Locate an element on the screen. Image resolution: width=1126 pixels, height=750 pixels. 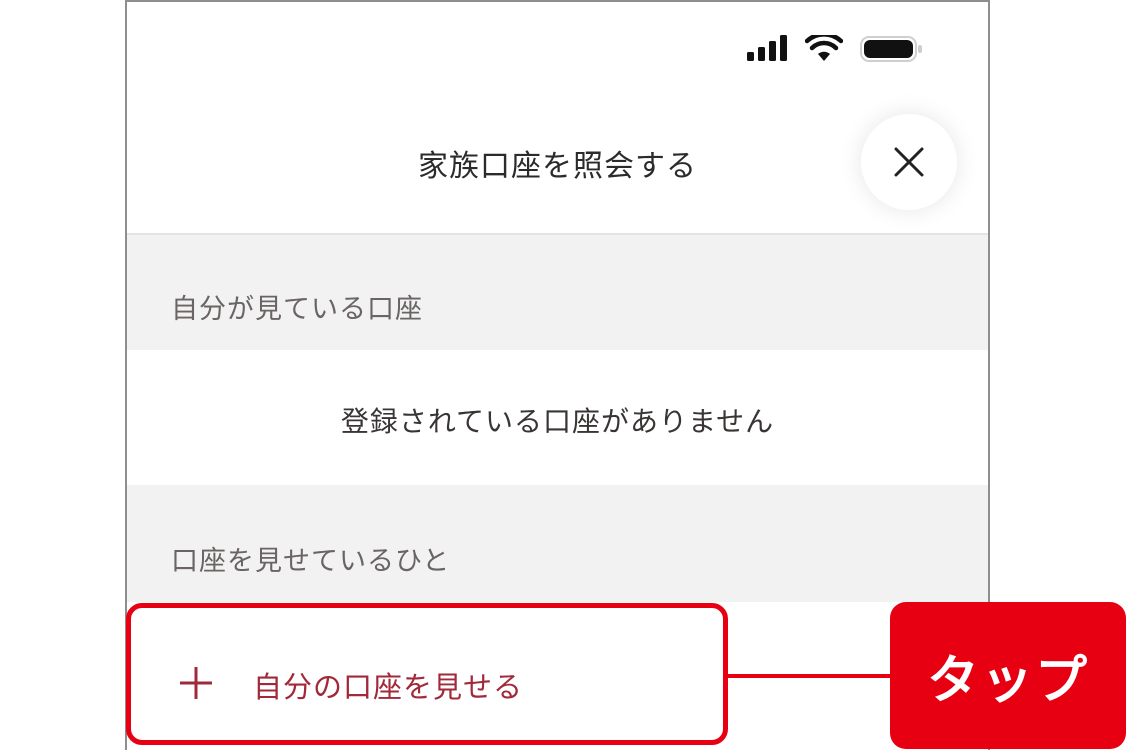
close-button is located at coordinates (909, 162).